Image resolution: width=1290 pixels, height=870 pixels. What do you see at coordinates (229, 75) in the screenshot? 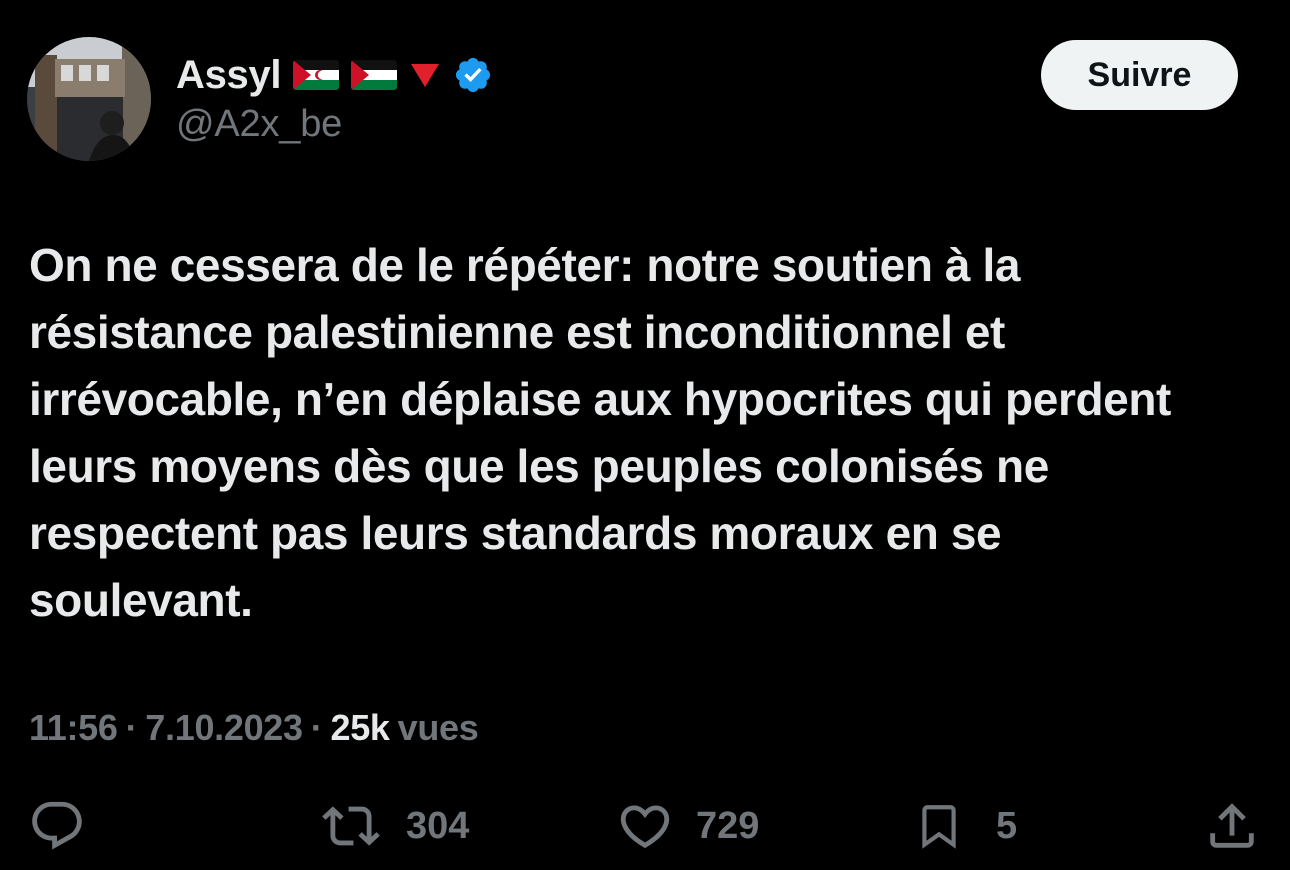
I see `display-name: Assyl` at bounding box center [229, 75].